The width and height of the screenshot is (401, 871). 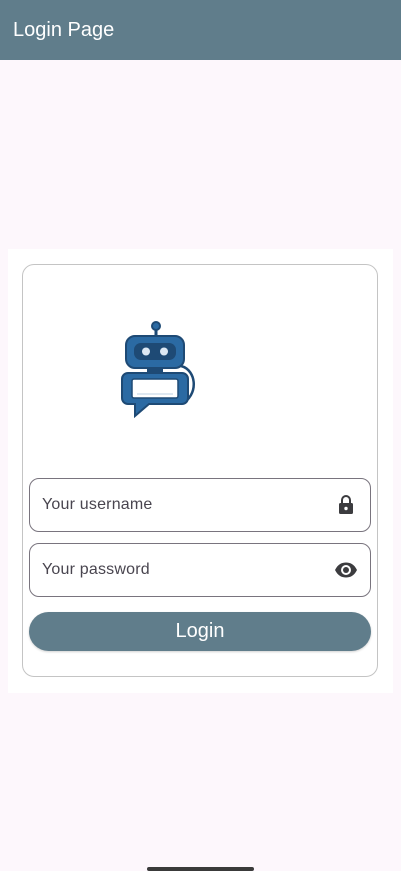 What do you see at coordinates (200, 869) in the screenshot?
I see `home-indicator` at bounding box center [200, 869].